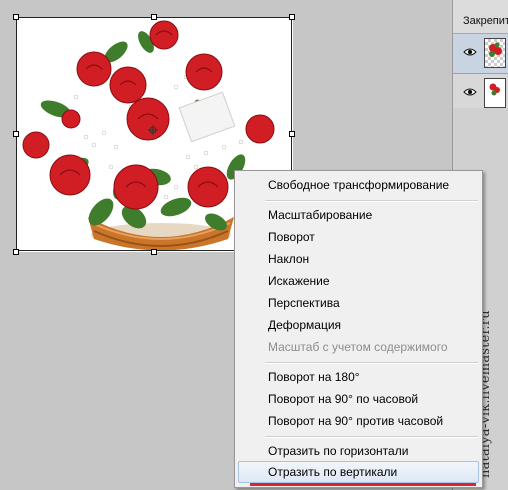  Describe the element at coordinates (480, 54) in the screenshot. I see `layer-row-bouquet` at that location.